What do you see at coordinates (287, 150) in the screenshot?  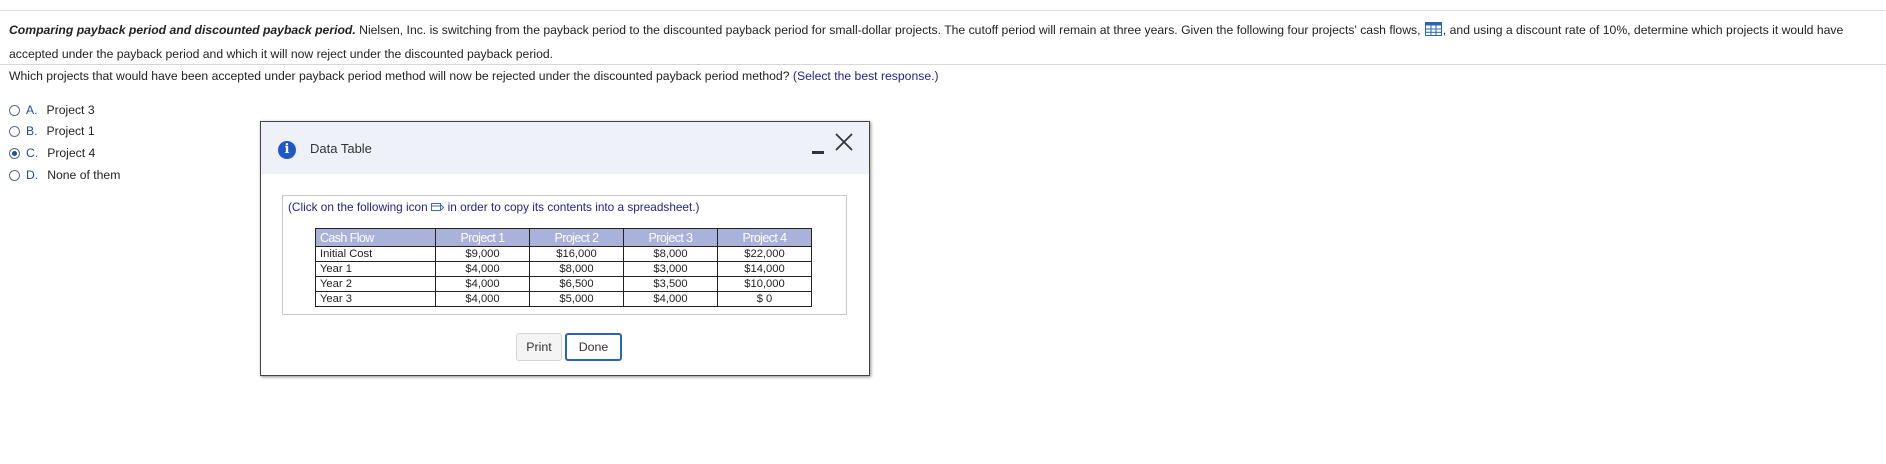 I see `info-icon: i` at bounding box center [287, 150].